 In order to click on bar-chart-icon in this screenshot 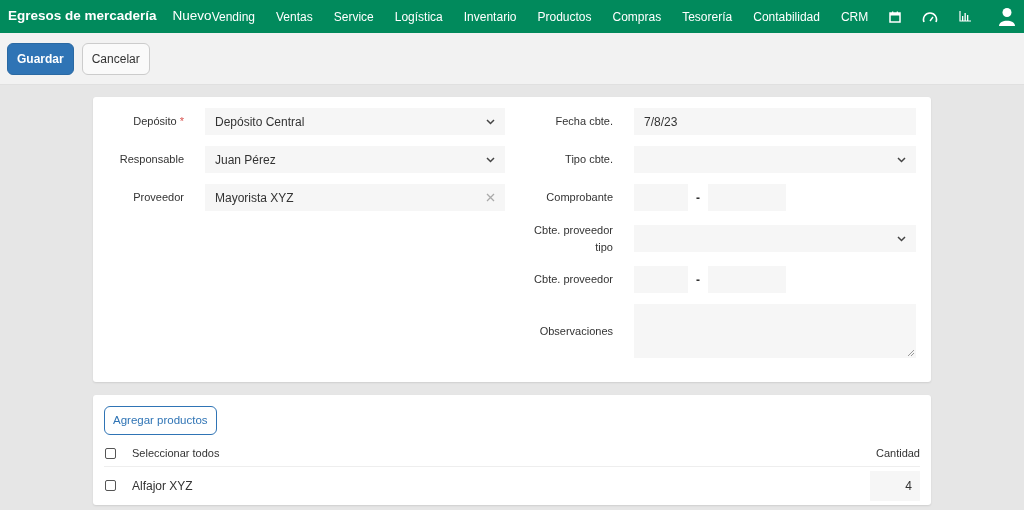, I will do `click(965, 16)`.